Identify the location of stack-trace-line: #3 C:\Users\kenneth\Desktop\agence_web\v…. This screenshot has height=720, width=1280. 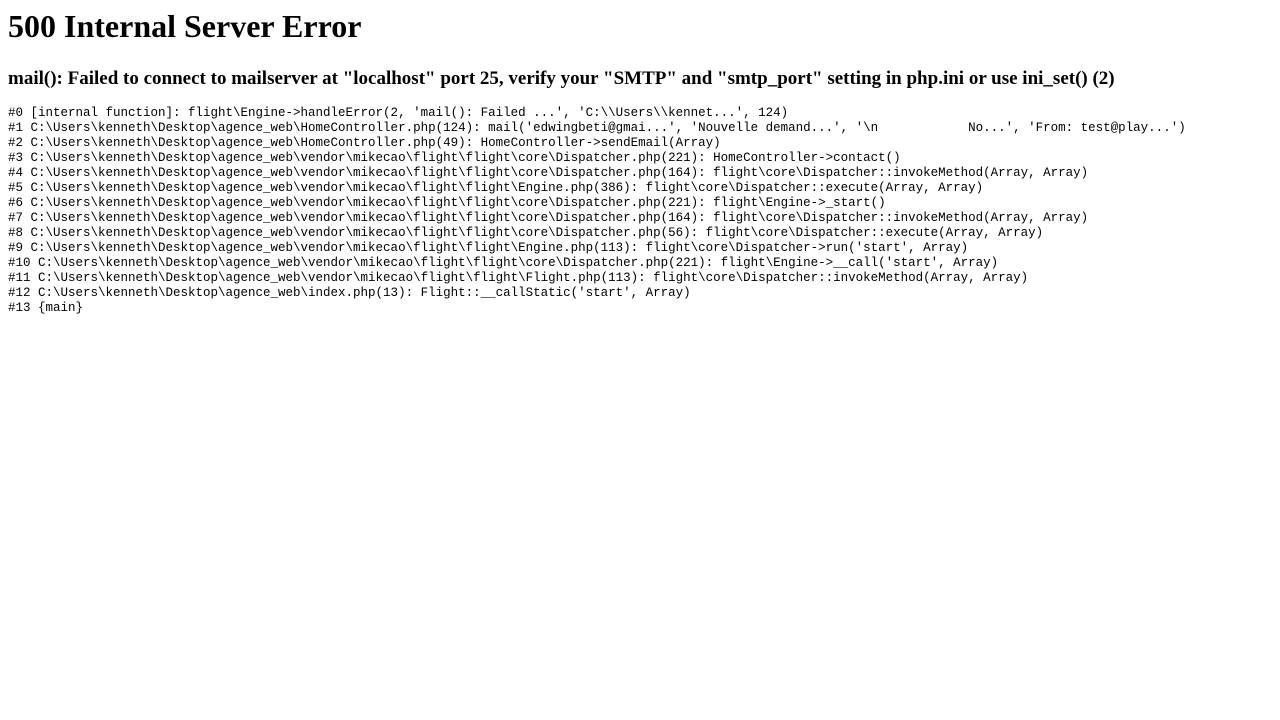
(454, 158).